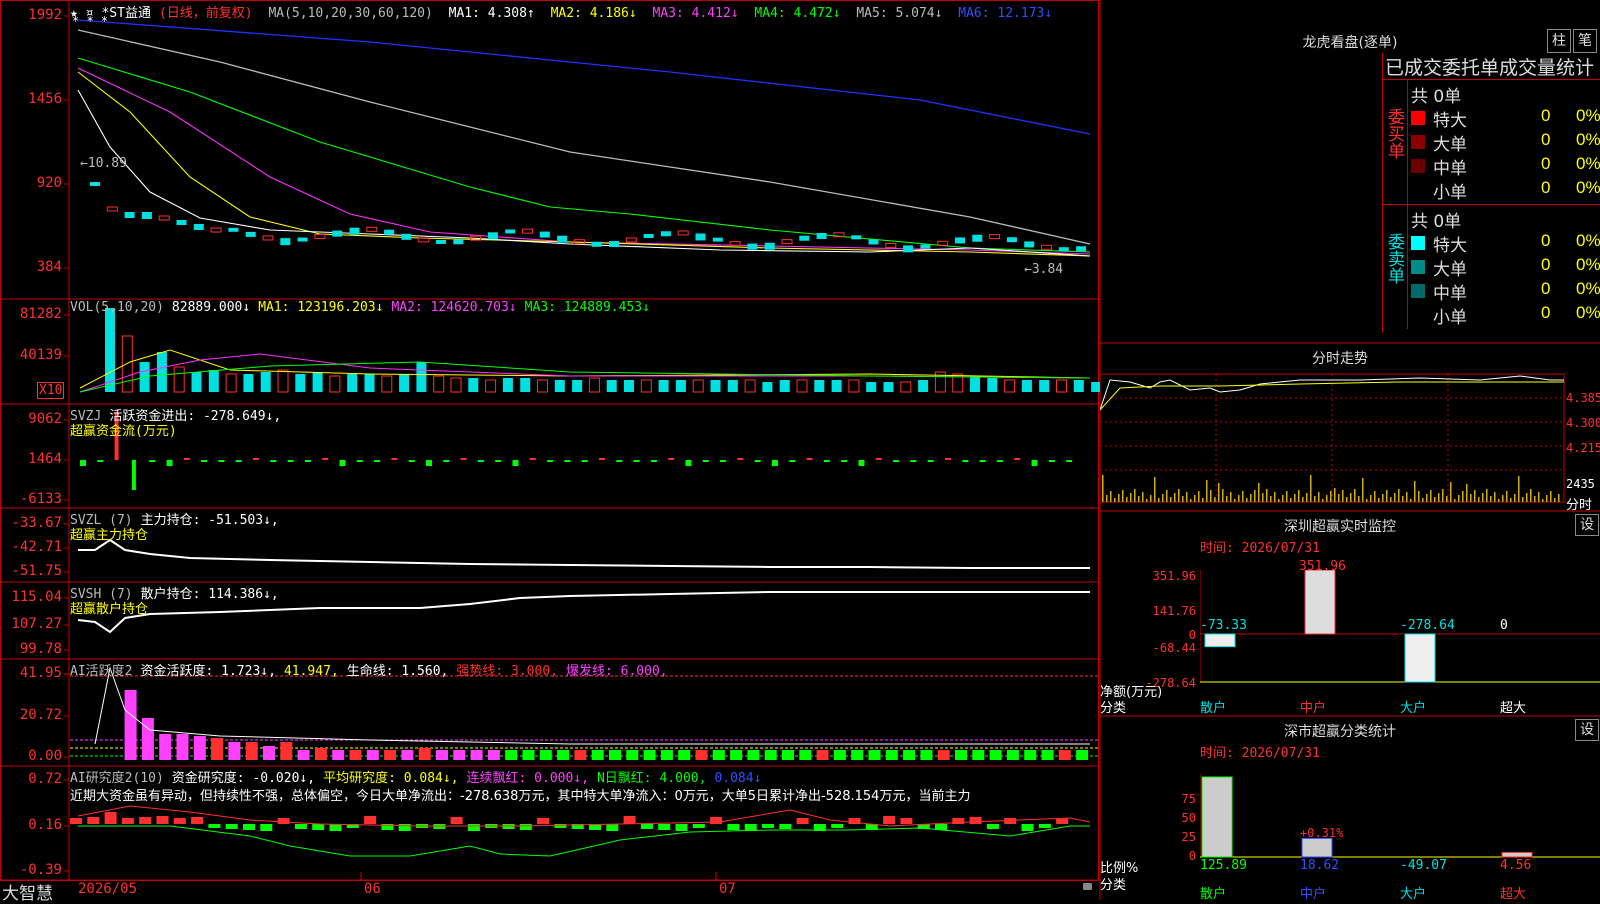 The height and width of the screenshot is (904, 1600). What do you see at coordinates (1583, 423) in the screenshot?
I see `intraday-axis-2: 4.300` at bounding box center [1583, 423].